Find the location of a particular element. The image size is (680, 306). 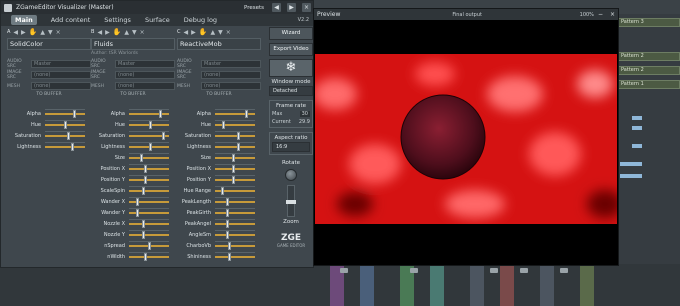

playlist-clip: Pattern 3 is located at coordinates (648, 22).